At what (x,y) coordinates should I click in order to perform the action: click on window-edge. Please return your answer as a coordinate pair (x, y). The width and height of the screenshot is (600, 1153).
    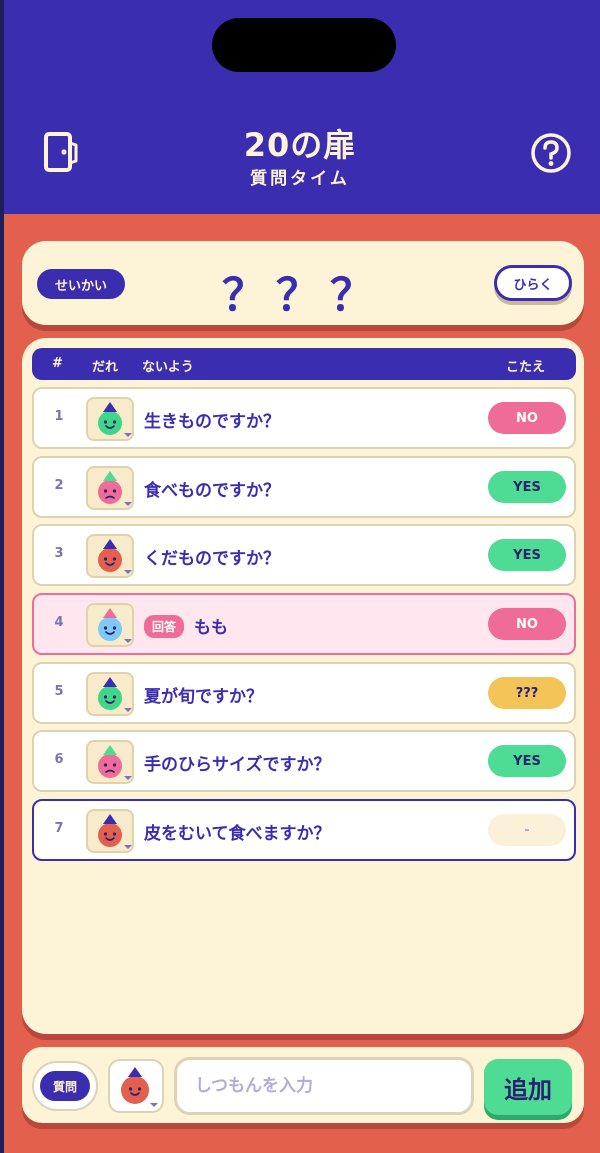
    Looking at the image, I should click on (2, 576).